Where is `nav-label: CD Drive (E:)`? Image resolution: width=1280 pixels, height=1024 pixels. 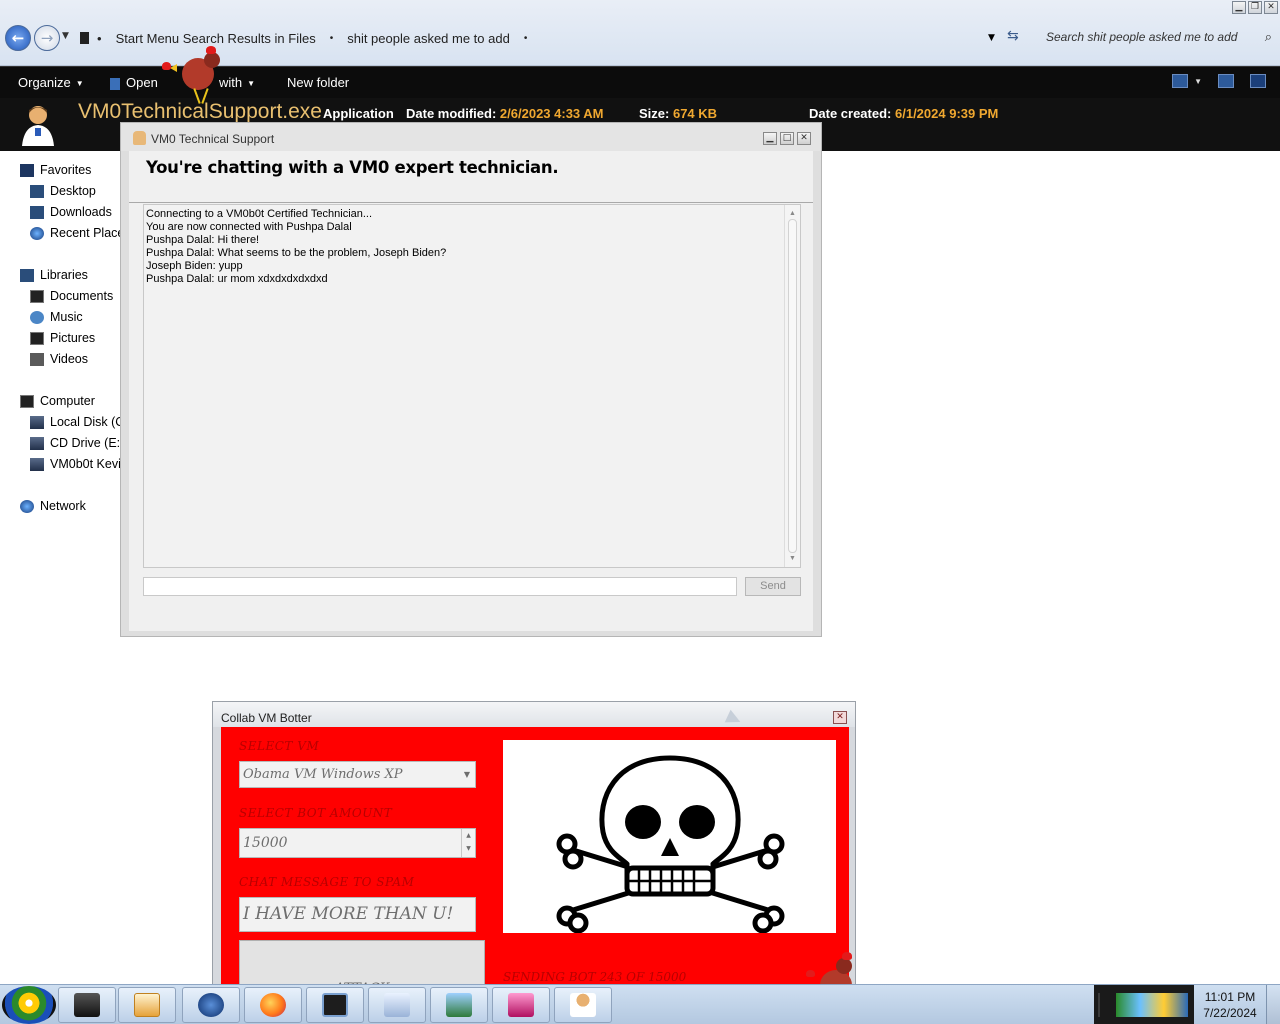 nav-label: CD Drive (E:) is located at coordinates (85, 443).